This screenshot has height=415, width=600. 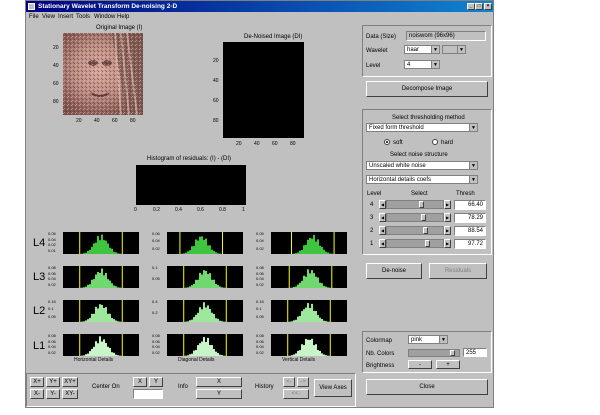 What do you see at coordinates (103, 74) in the screenshot?
I see `original-image` at bounding box center [103, 74].